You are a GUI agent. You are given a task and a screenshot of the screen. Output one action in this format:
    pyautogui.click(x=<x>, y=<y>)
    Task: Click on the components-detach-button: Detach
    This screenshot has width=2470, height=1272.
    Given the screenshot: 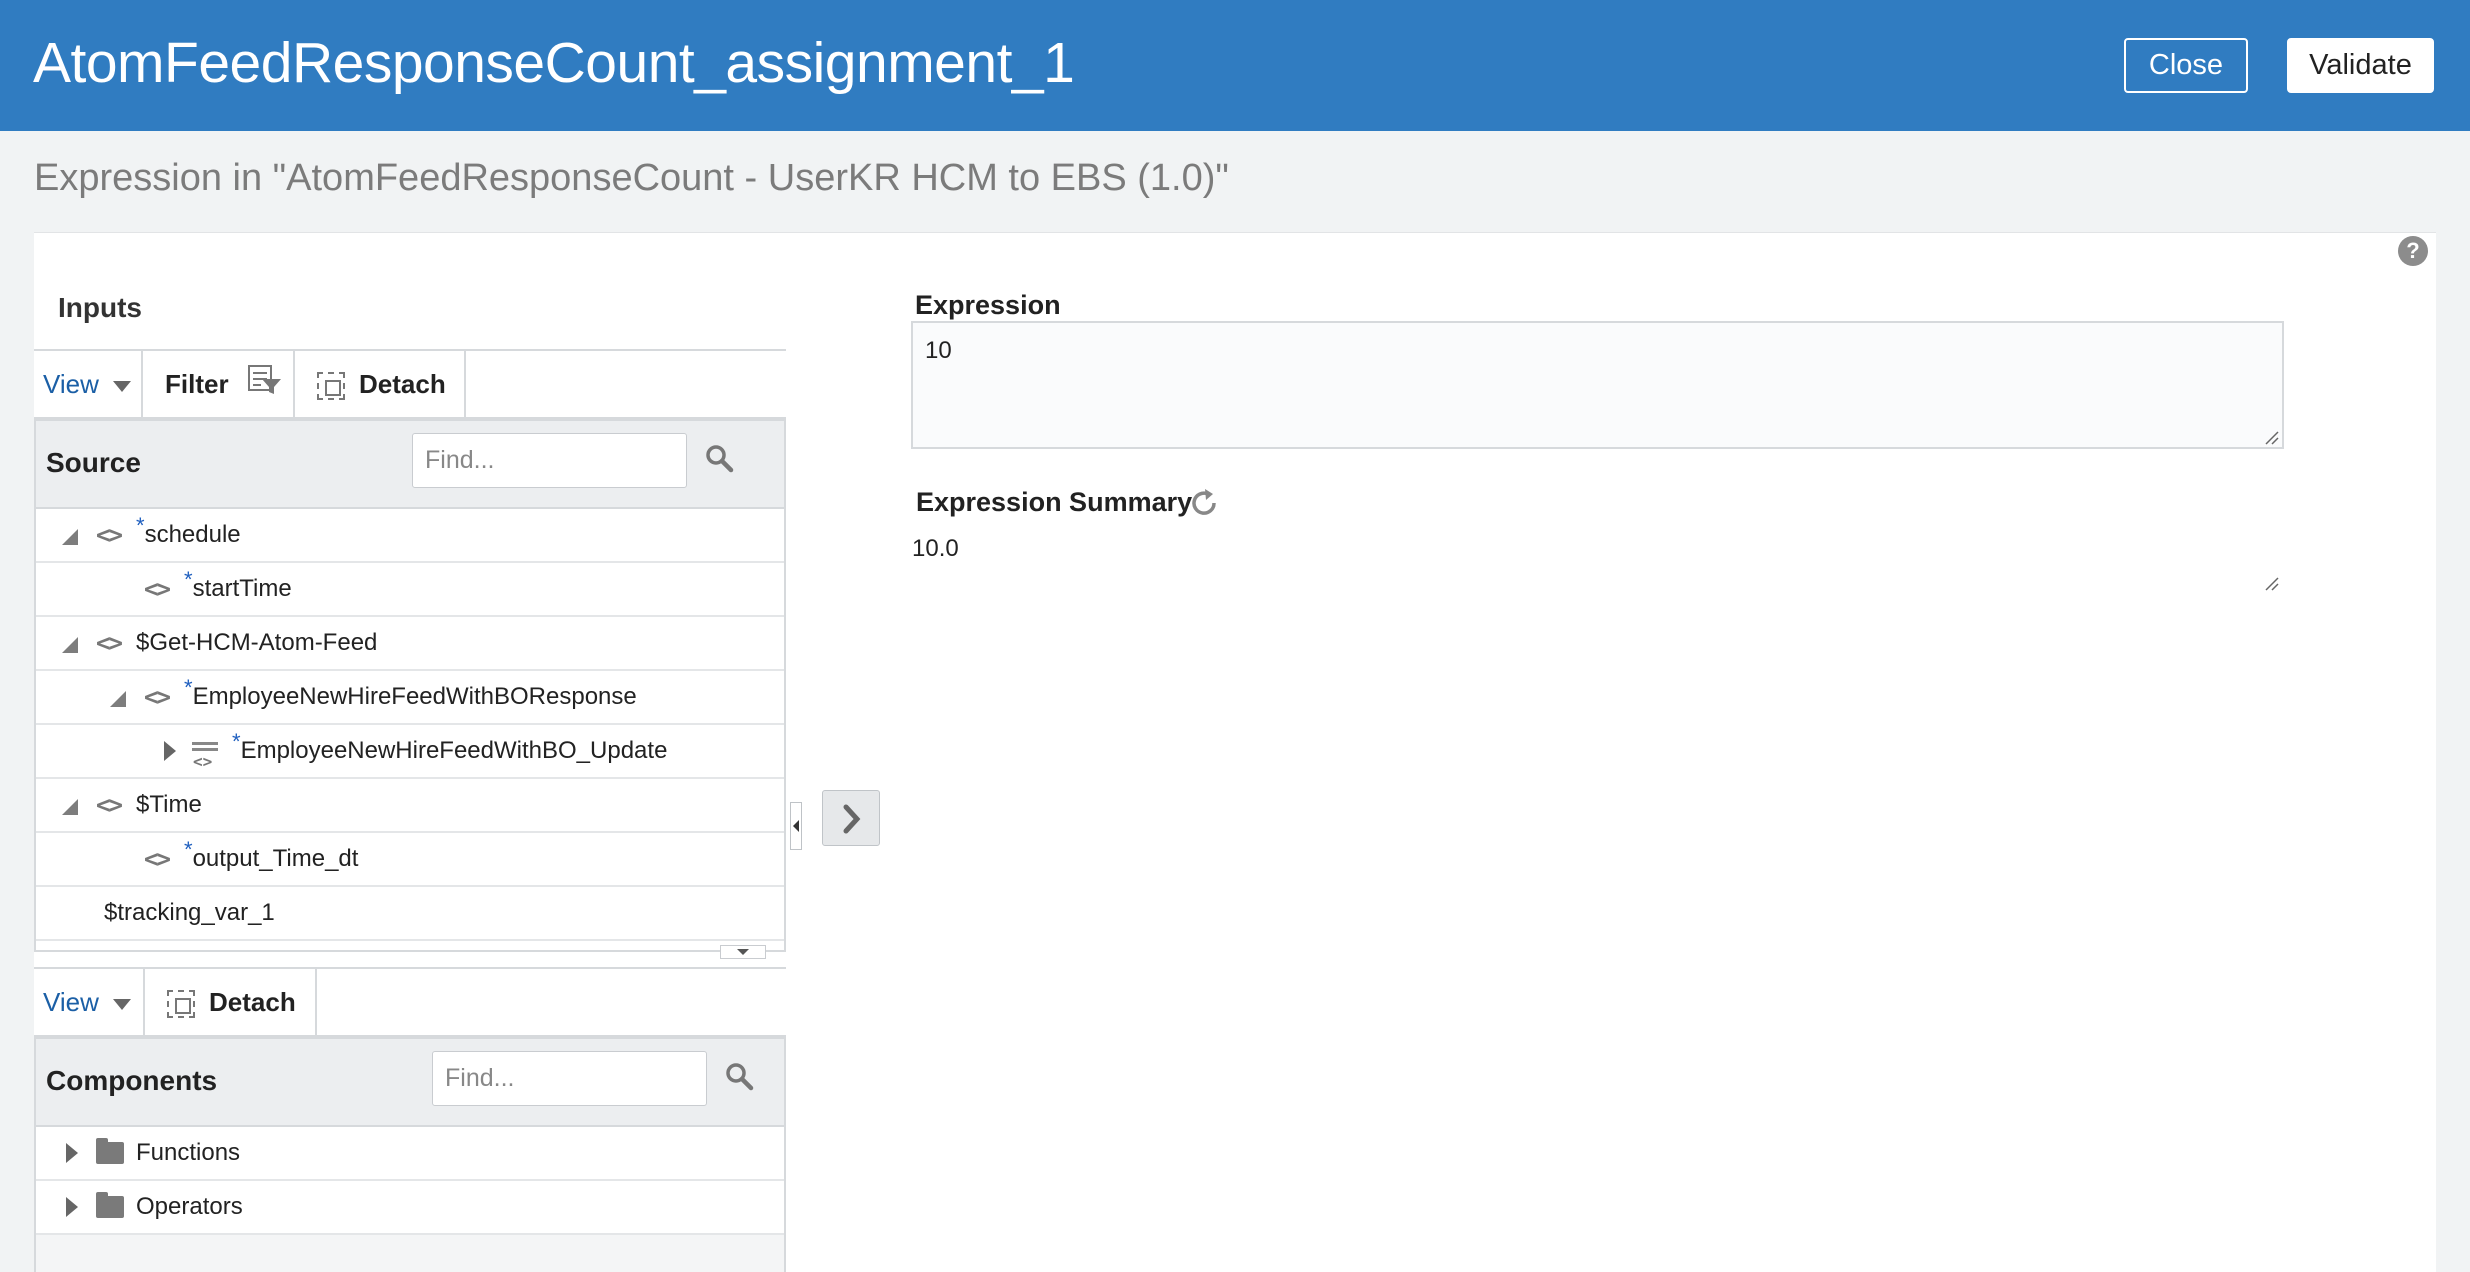 What is the action you would take?
    pyautogui.click(x=231, y=1002)
    